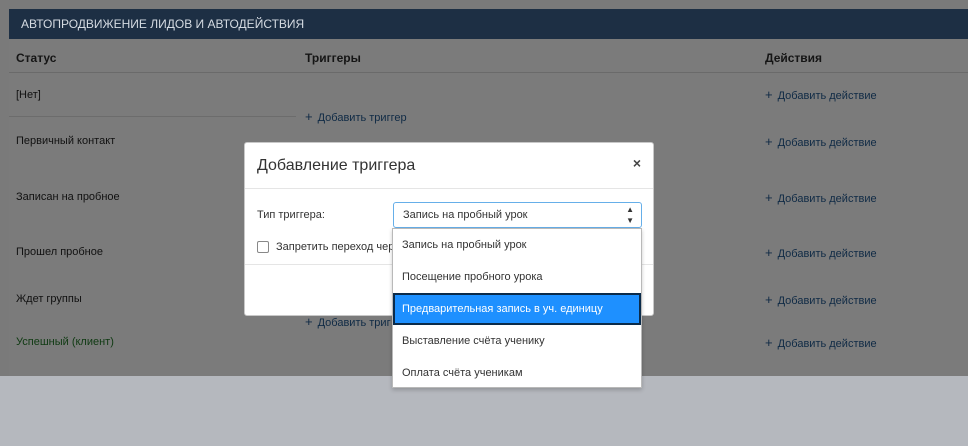 This screenshot has width=968, height=446. What do you see at coordinates (637, 163) in the screenshot?
I see `close-icon: ×` at bounding box center [637, 163].